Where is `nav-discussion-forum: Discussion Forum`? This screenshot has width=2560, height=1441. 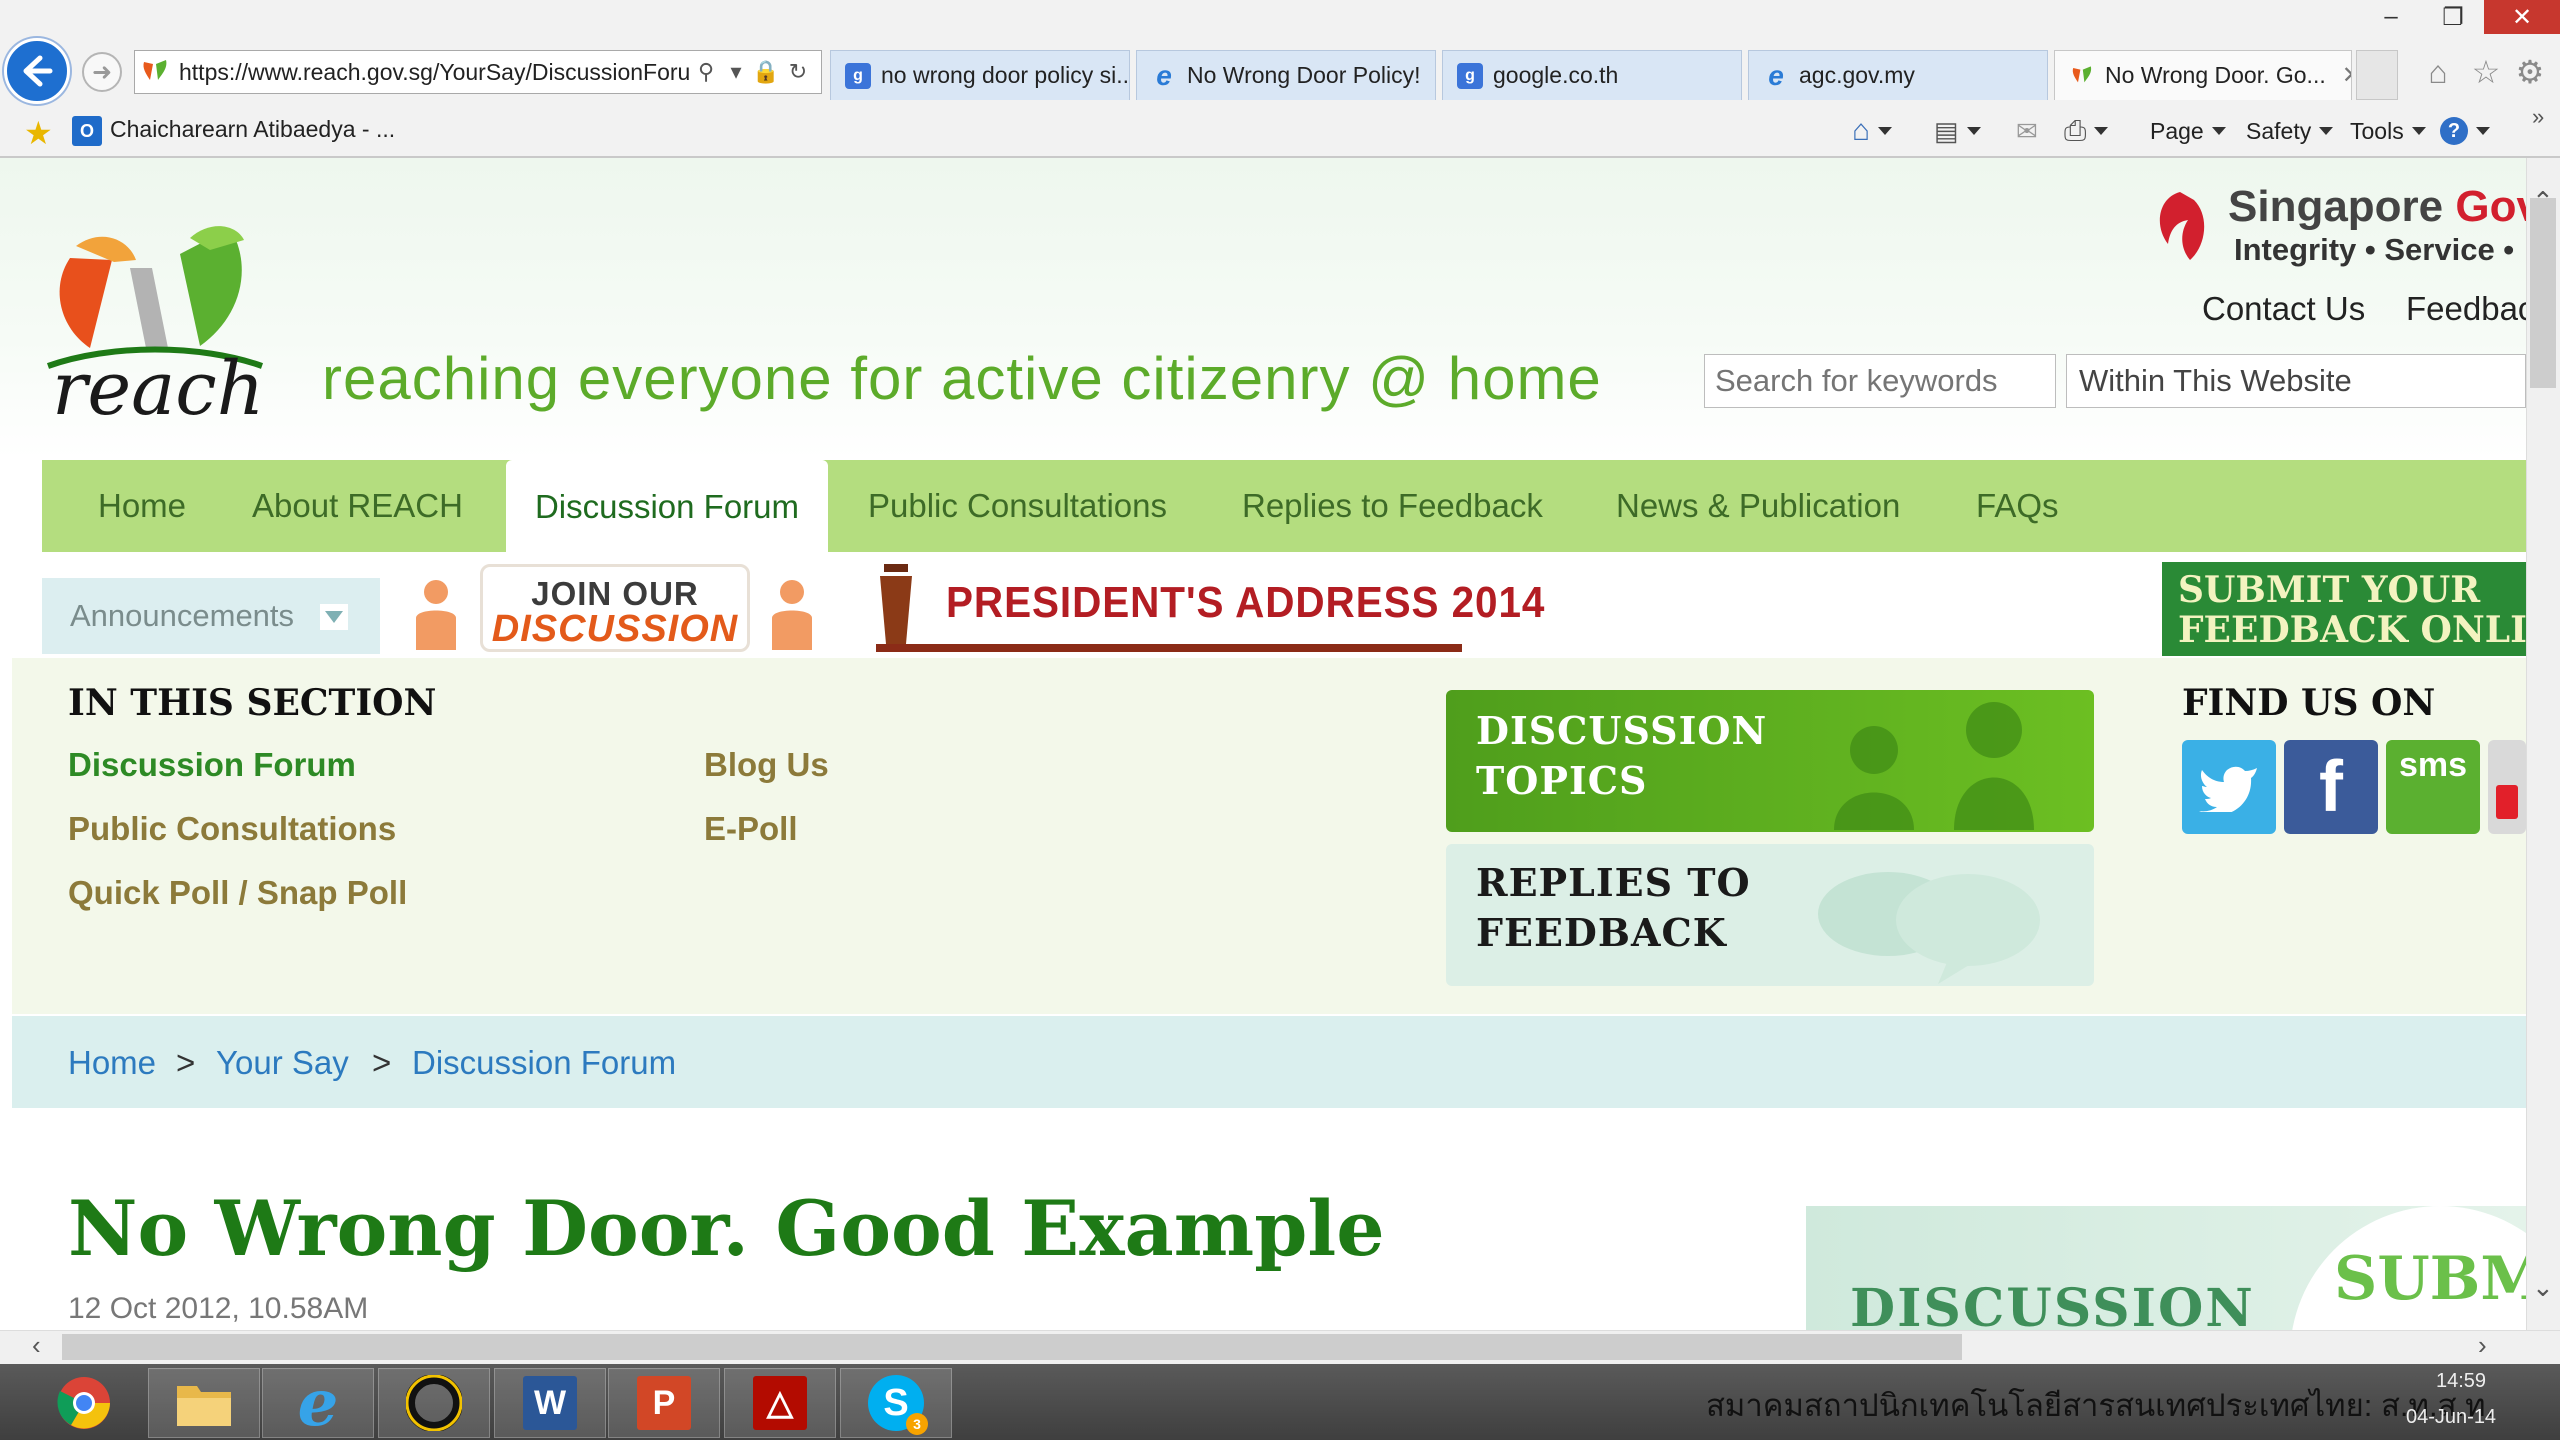 nav-discussion-forum: Discussion Forum is located at coordinates (667, 507).